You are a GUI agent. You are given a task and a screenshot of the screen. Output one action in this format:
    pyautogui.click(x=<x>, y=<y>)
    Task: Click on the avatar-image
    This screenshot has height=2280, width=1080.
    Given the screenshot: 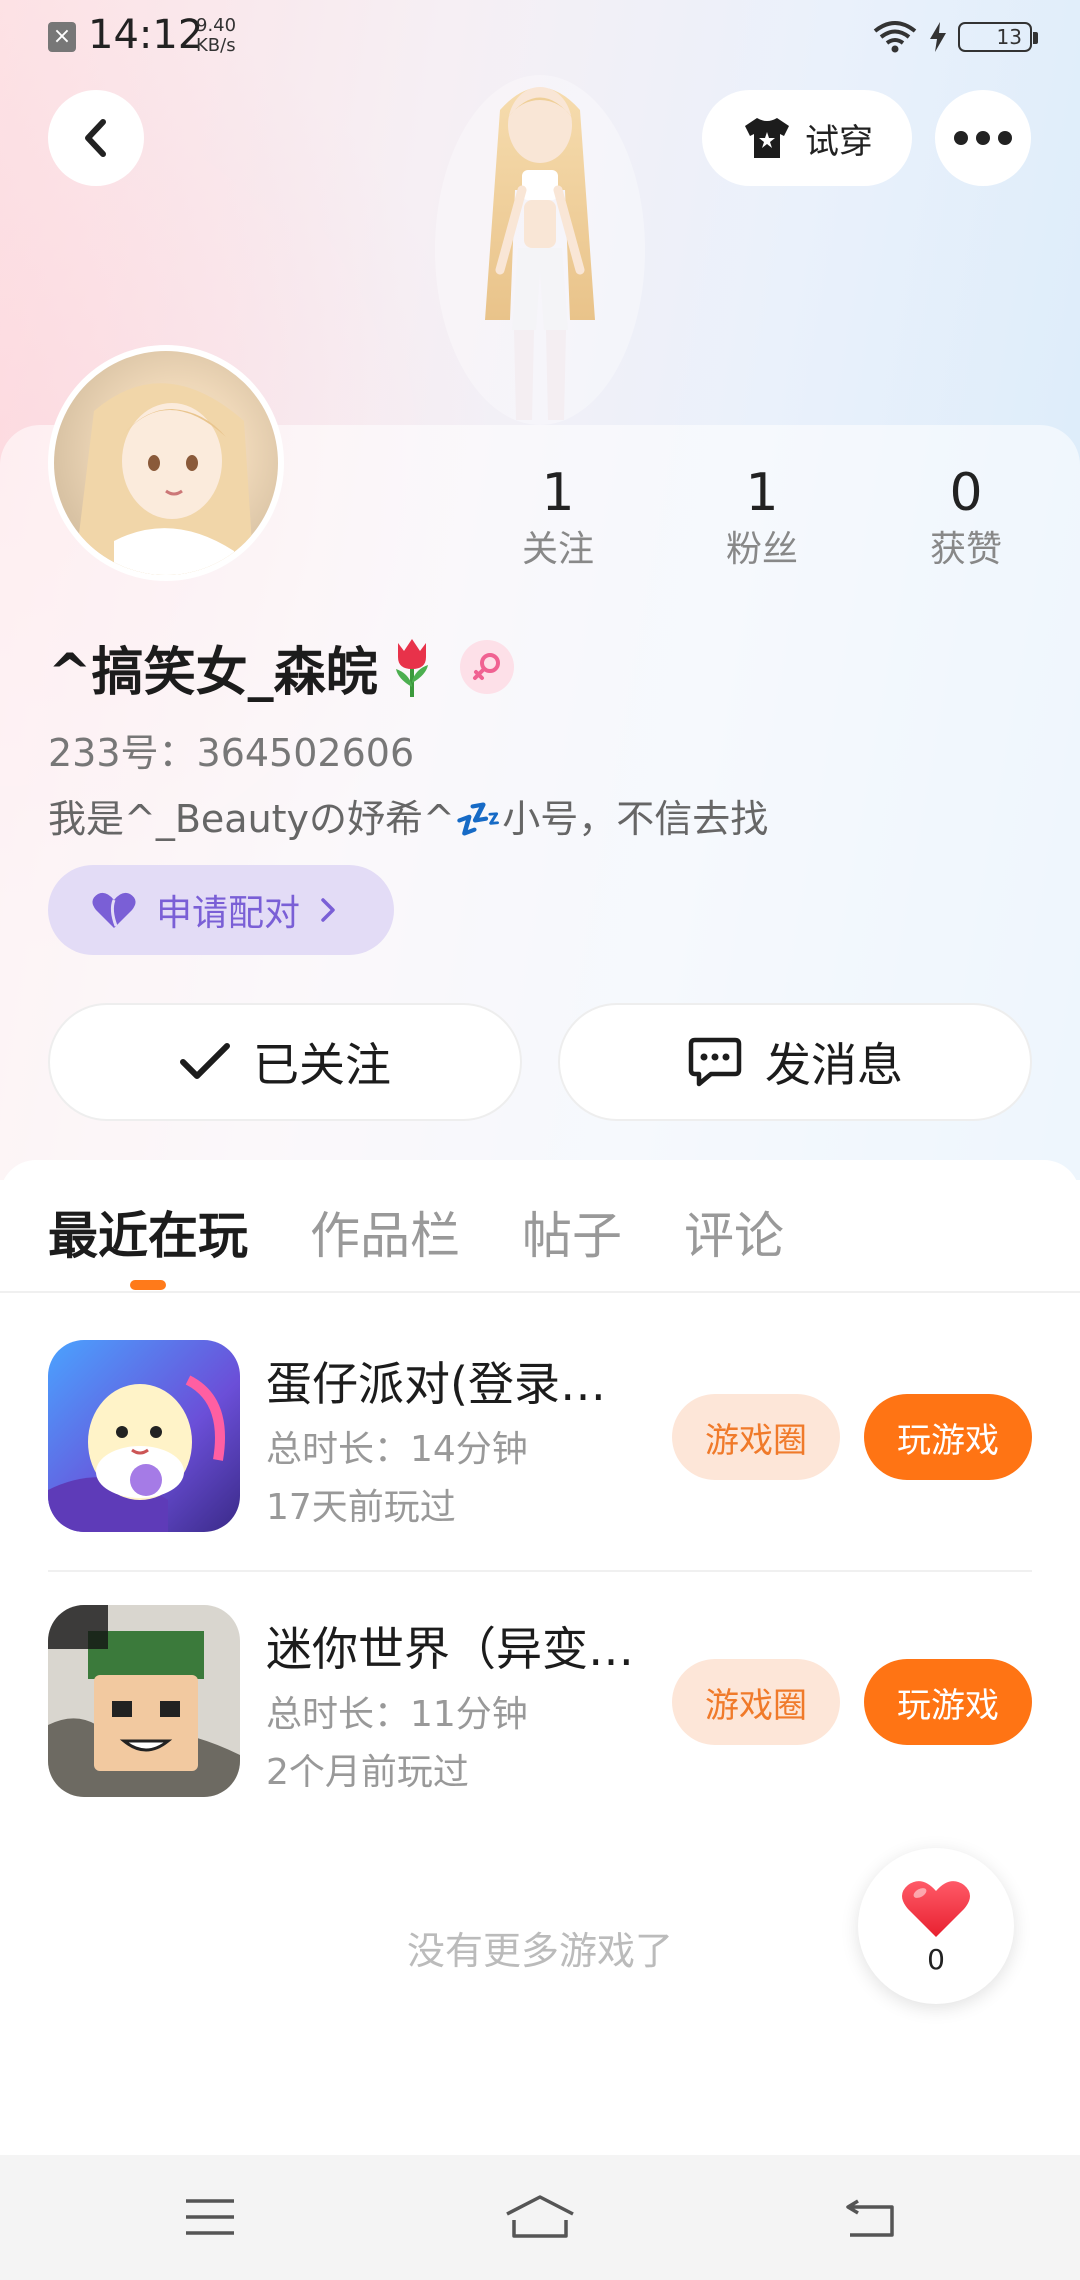 What is the action you would take?
    pyautogui.click(x=166, y=463)
    